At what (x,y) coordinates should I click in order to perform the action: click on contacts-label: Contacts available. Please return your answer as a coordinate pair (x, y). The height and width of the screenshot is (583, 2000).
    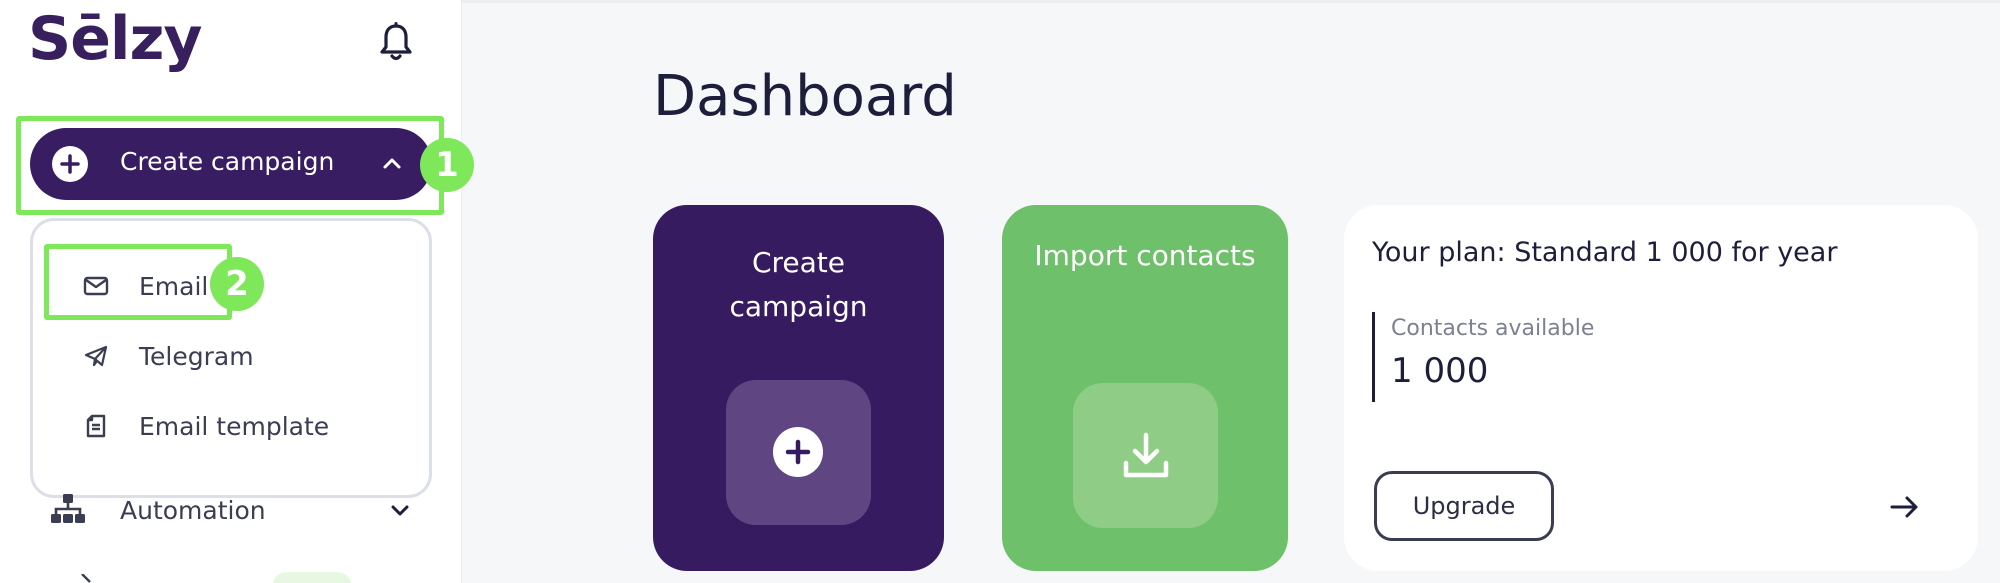
    Looking at the image, I should click on (1493, 328).